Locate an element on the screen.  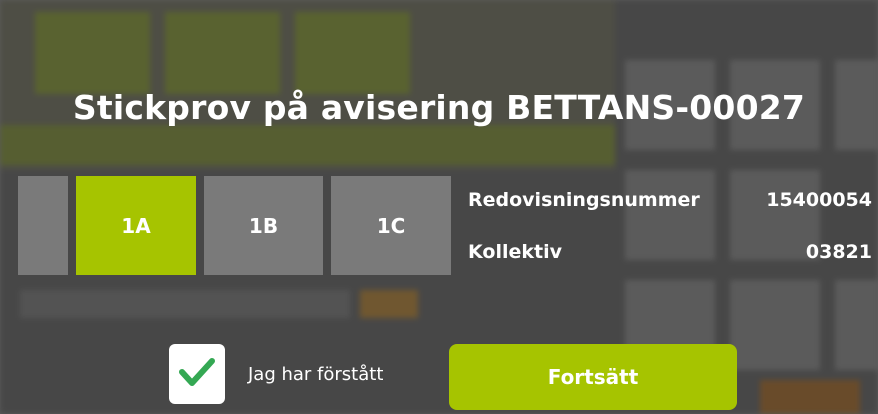
continue-button: Fortsätt is located at coordinates (593, 377).